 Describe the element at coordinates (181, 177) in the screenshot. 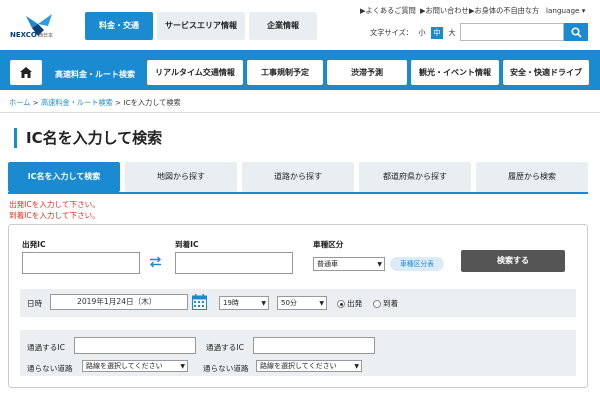

I see `tab-map: 地図から探す` at that location.